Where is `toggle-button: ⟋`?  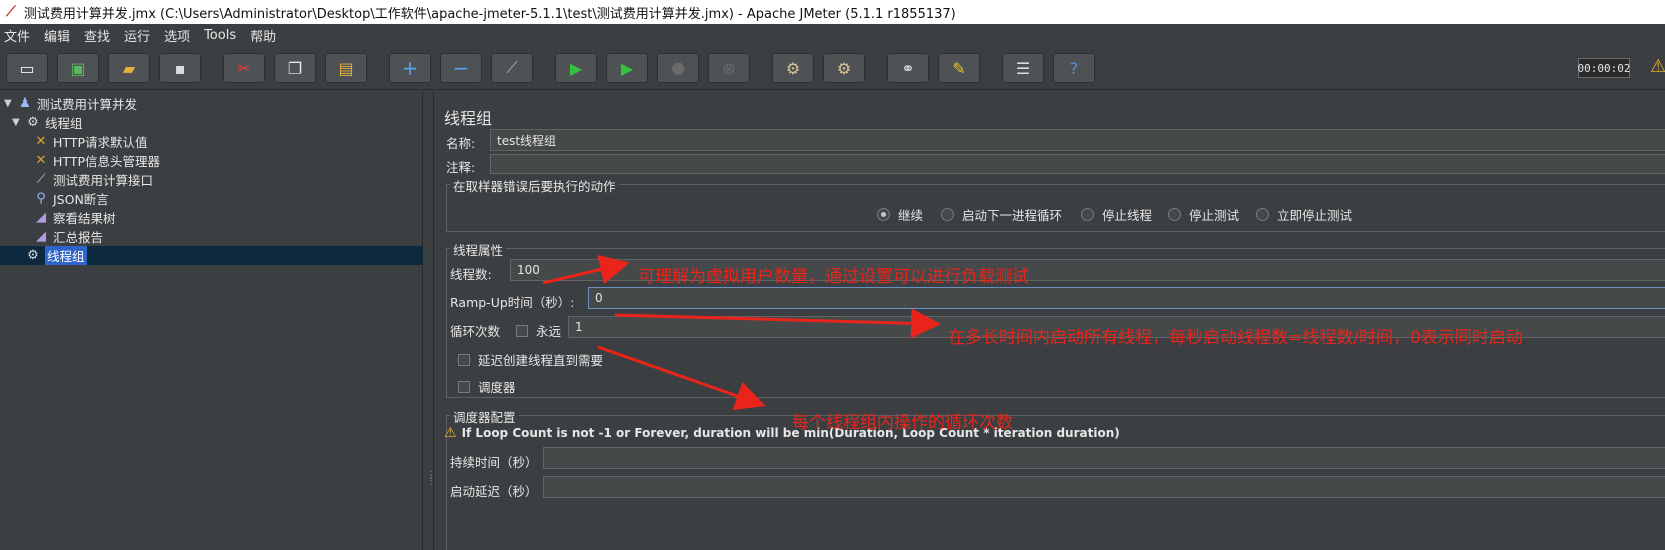 toggle-button: ⟋ is located at coordinates (512, 68).